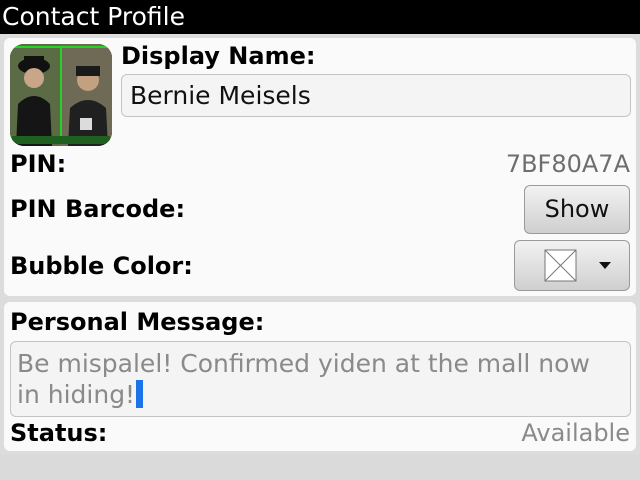 The width and height of the screenshot is (640, 480). I want to click on show-button: Show, so click(577, 209).